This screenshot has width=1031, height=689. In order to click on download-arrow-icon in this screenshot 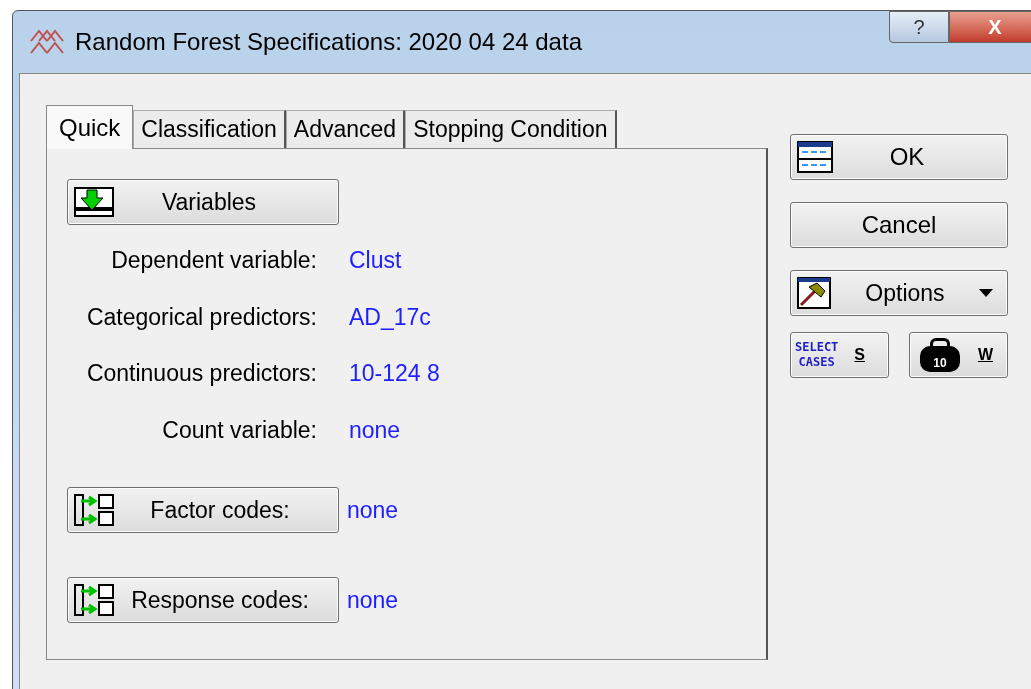, I will do `click(94, 202)`.